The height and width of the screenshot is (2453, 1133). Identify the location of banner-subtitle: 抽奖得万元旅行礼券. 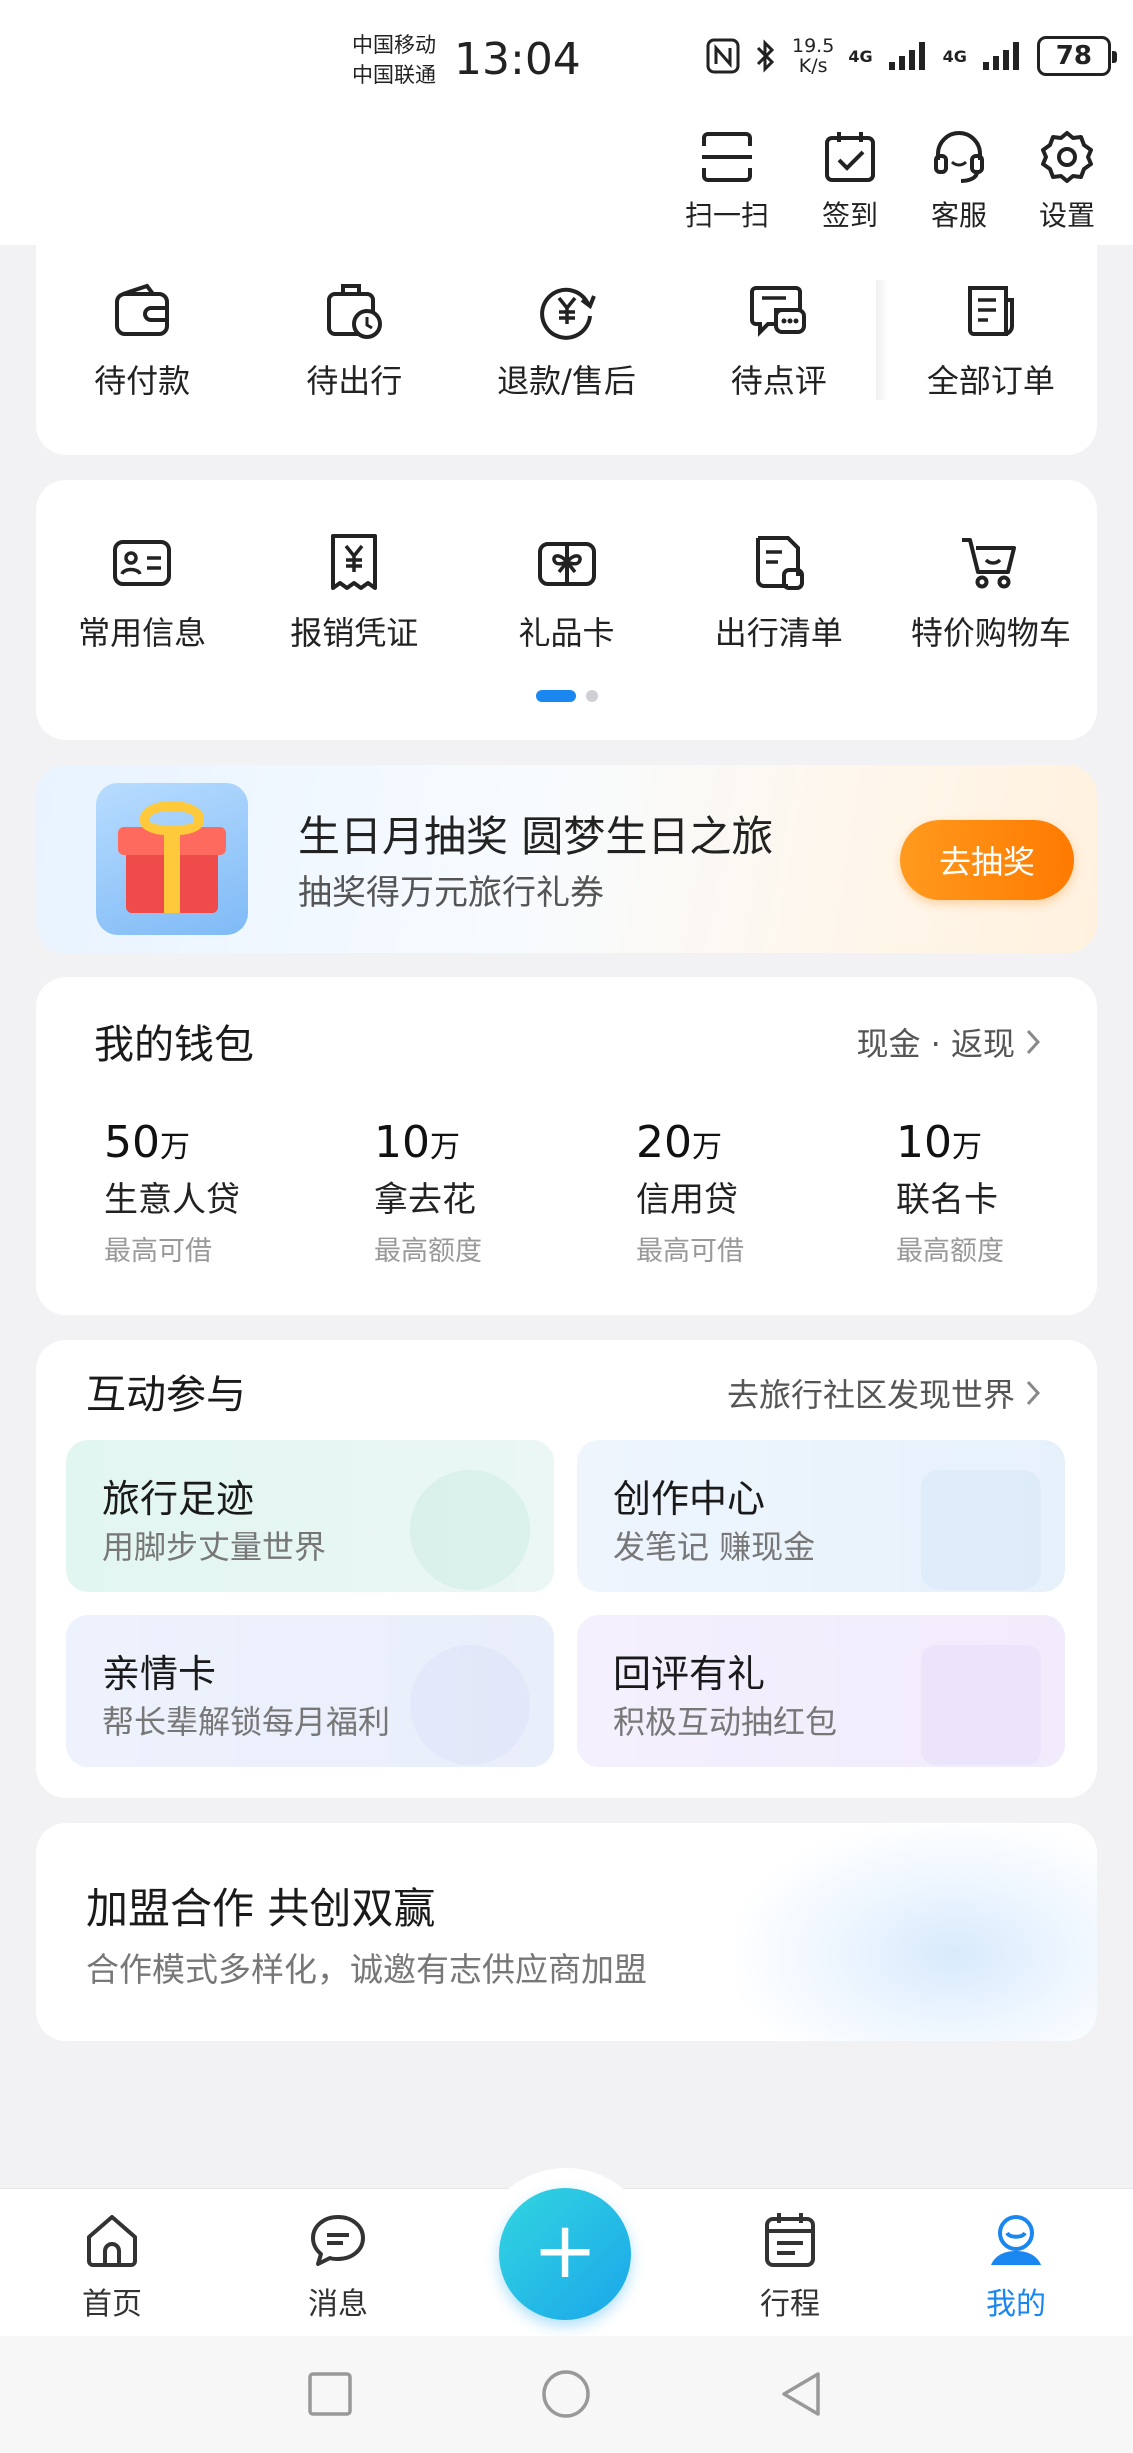
(451, 893).